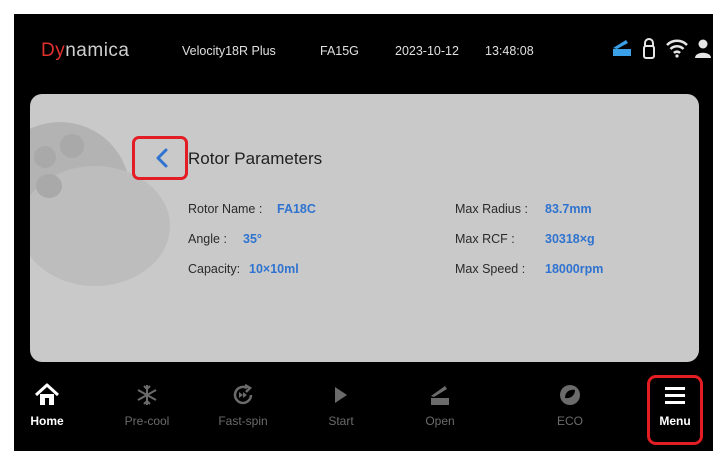  What do you see at coordinates (243, 395) in the screenshot?
I see `fast-spin-icon` at bounding box center [243, 395].